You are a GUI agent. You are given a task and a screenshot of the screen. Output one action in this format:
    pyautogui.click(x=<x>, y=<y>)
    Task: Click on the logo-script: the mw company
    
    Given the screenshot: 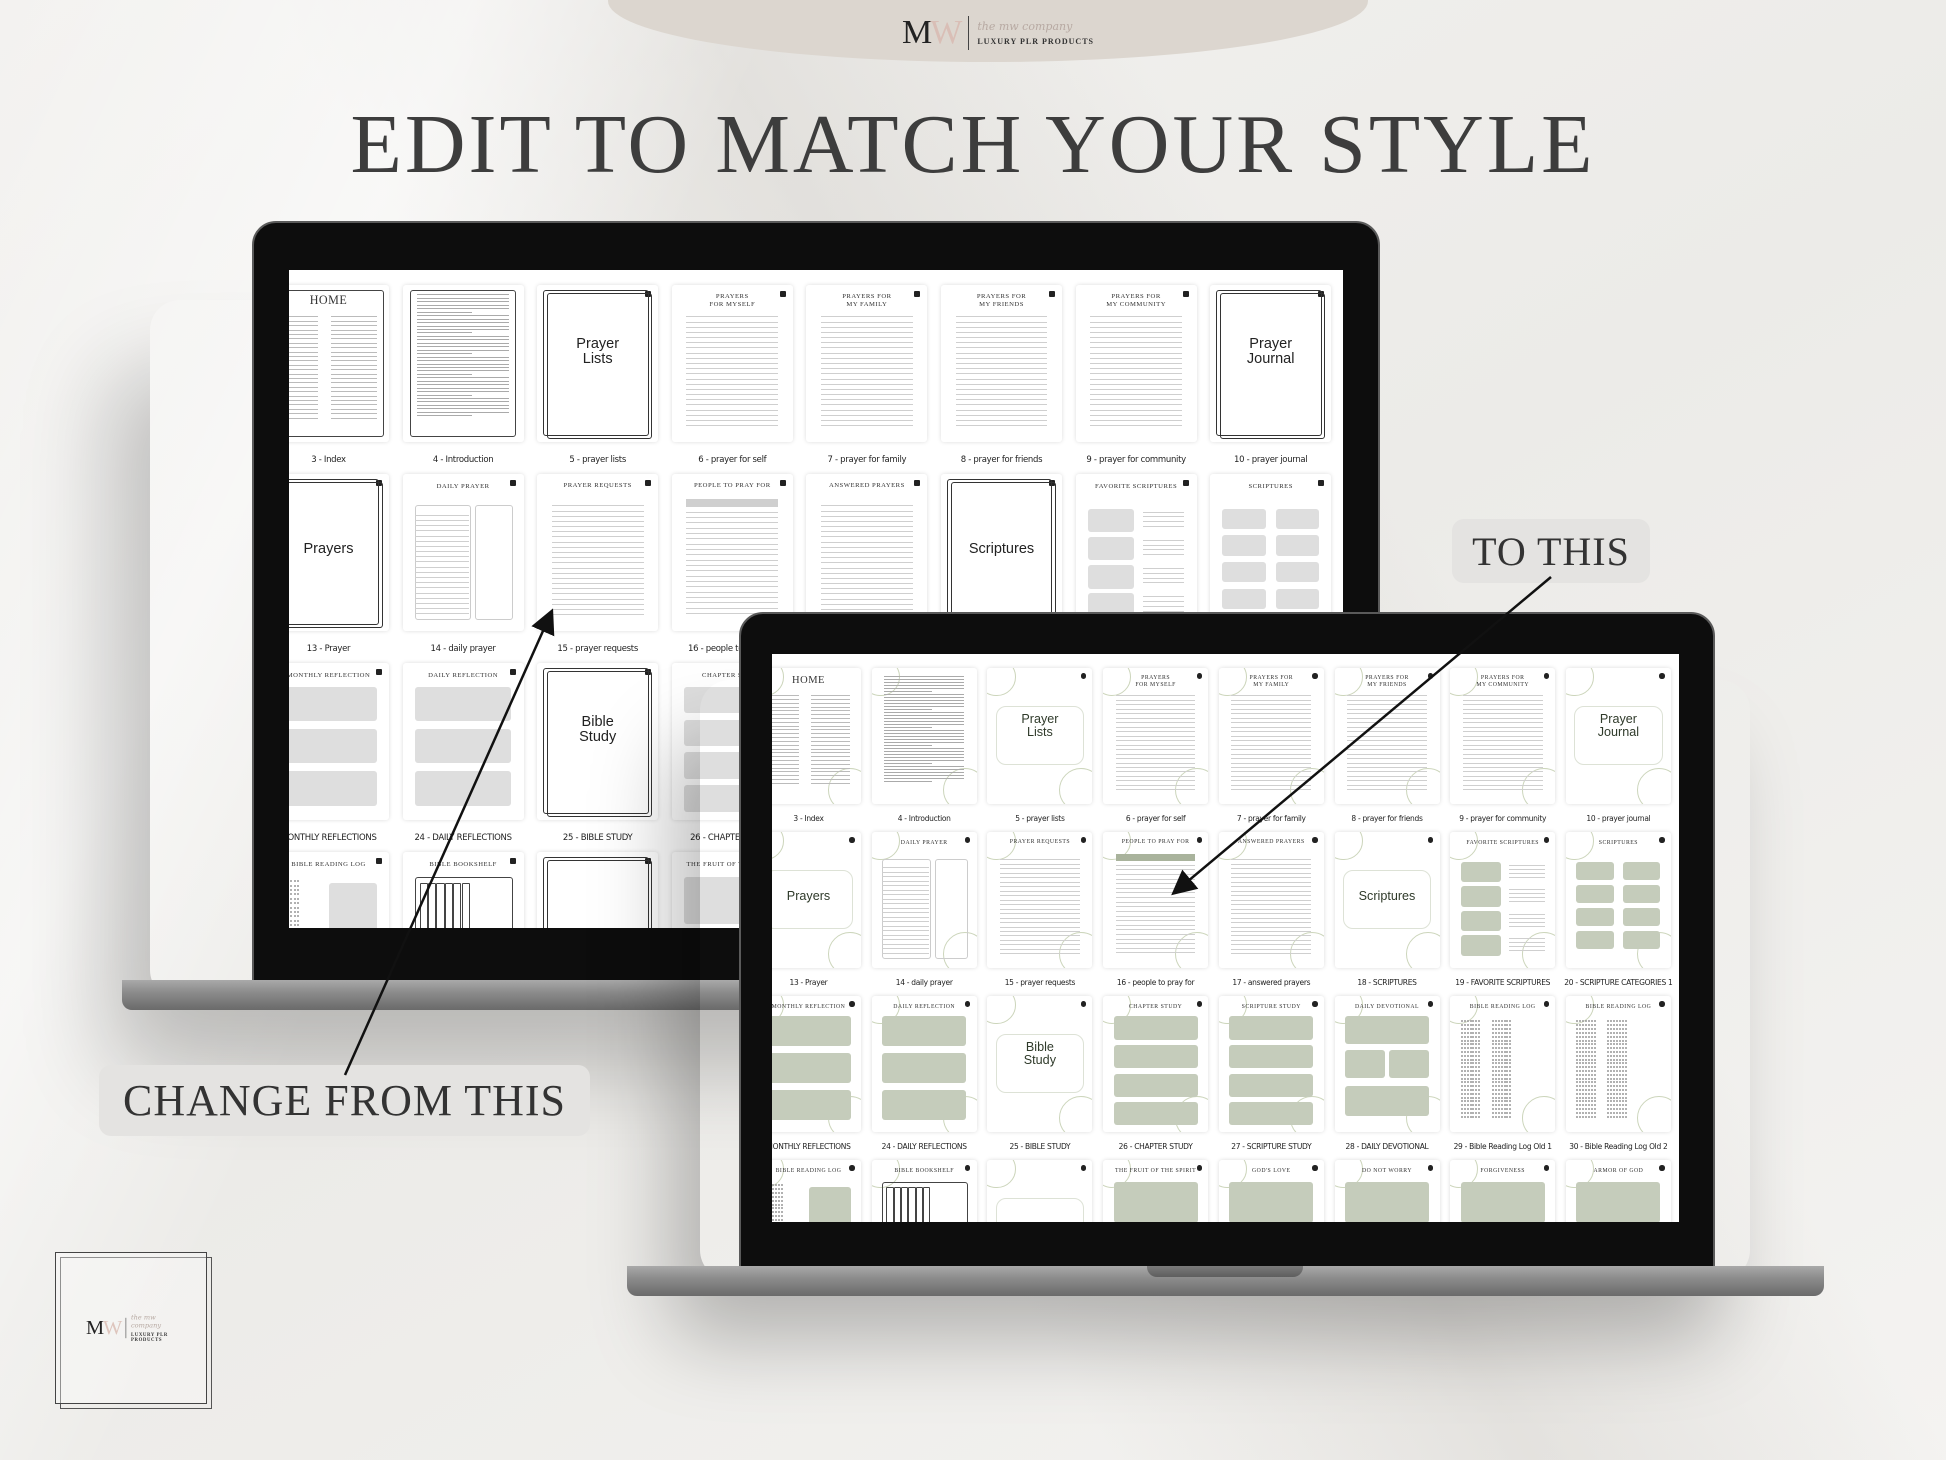 What is the action you would take?
    pyautogui.click(x=146, y=1321)
    